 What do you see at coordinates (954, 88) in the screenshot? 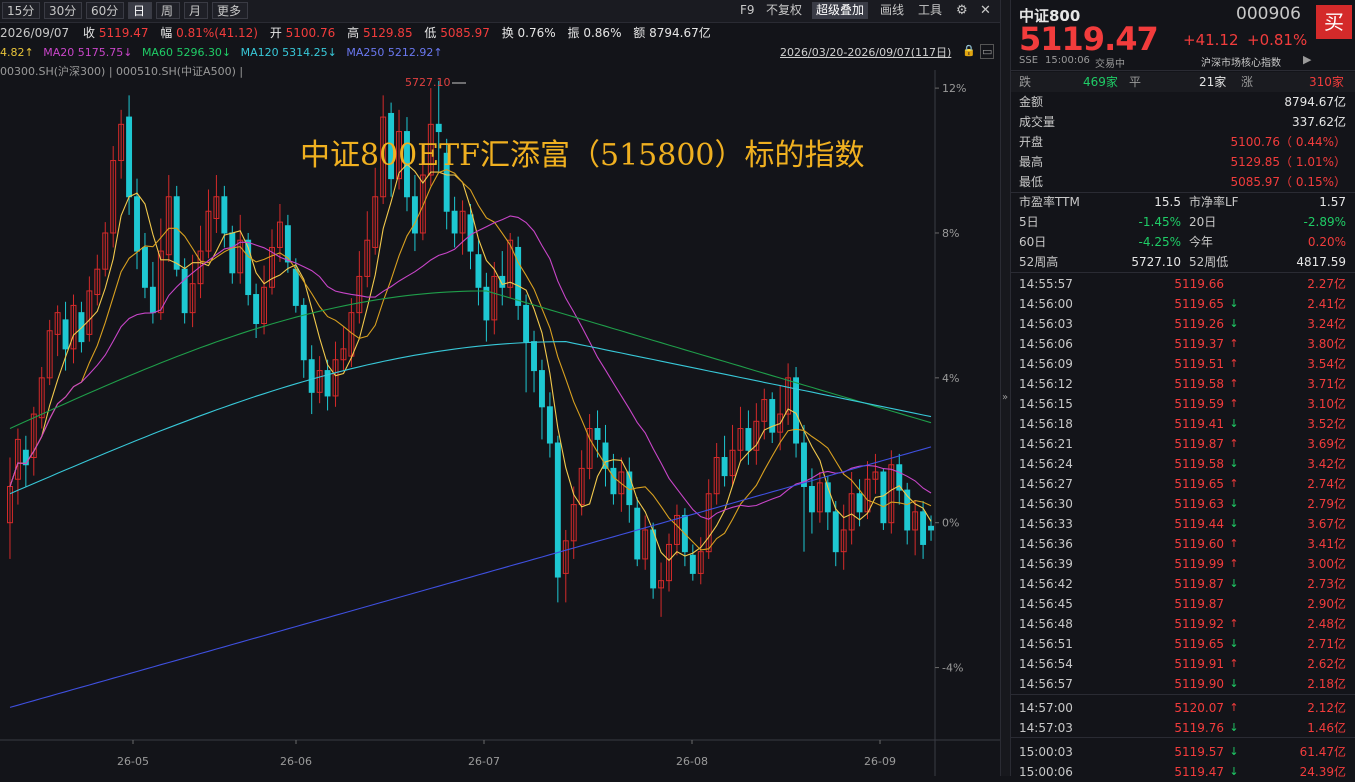
I see `y-tick-label: 12%` at bounding box center [954, 88].